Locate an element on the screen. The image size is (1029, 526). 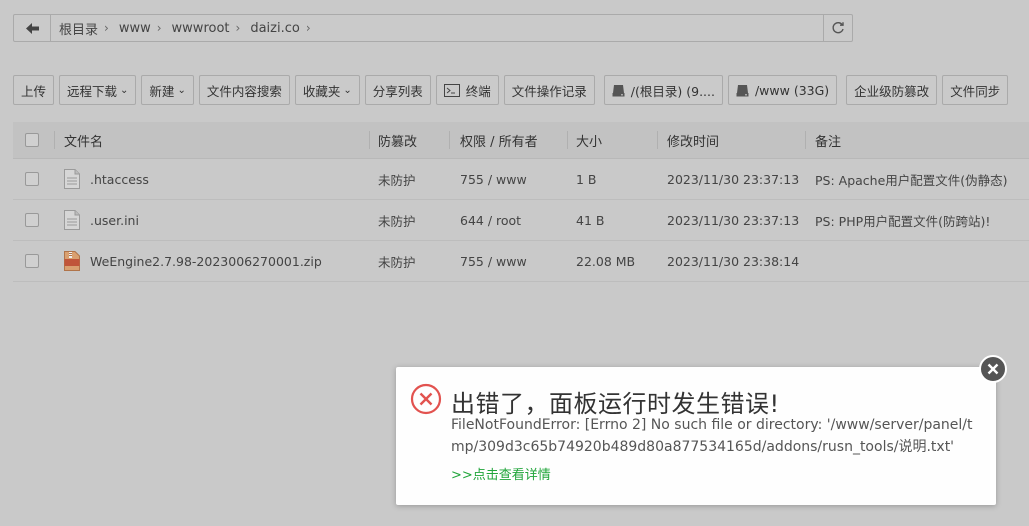
file-name: WeEngine2.7.98-2023006270001.zip is located at coordinates (206, 261).